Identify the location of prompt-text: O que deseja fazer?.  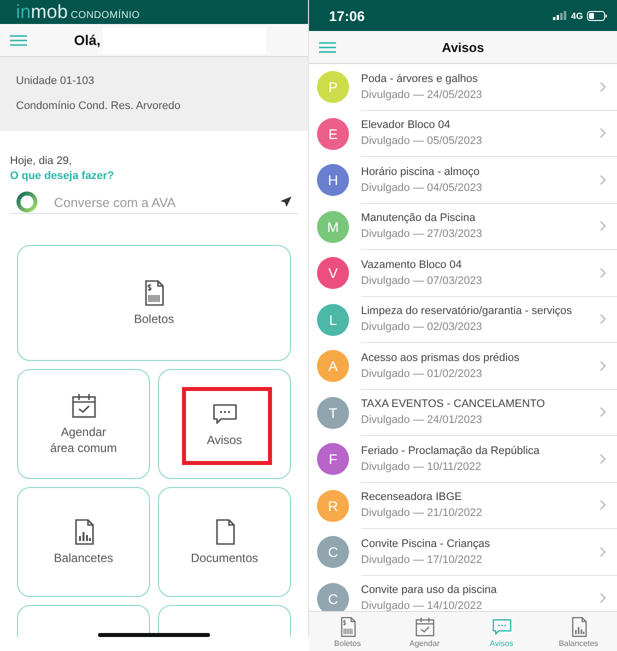
(62, 176).